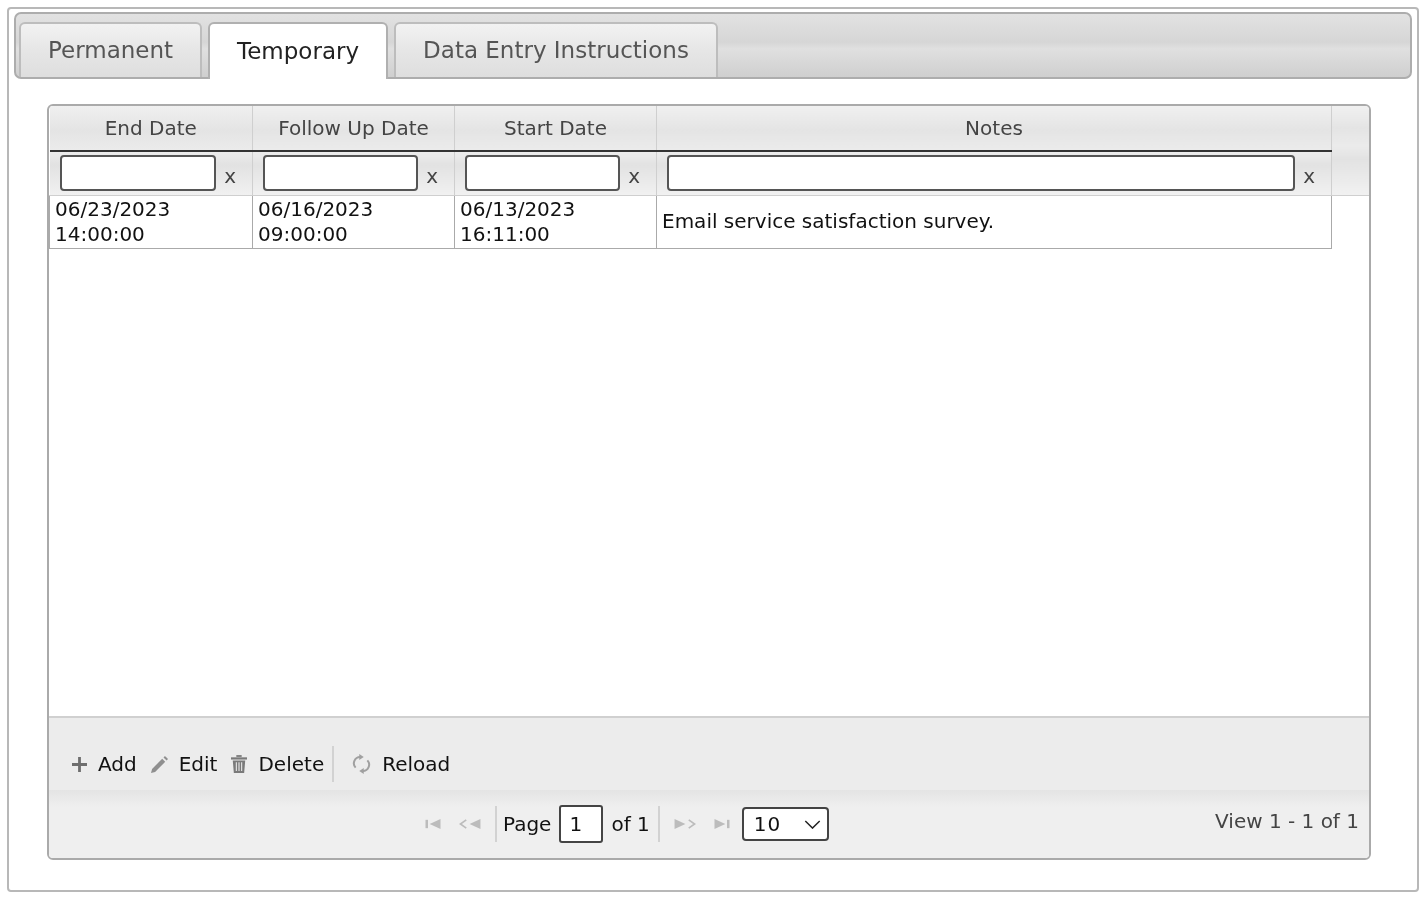 The height and width of the screenshot is (900, 1426). What do you see at coordinates (151, 128) in the screenshot?
I see `column-header: End Date` at bounding box center [151, 128].